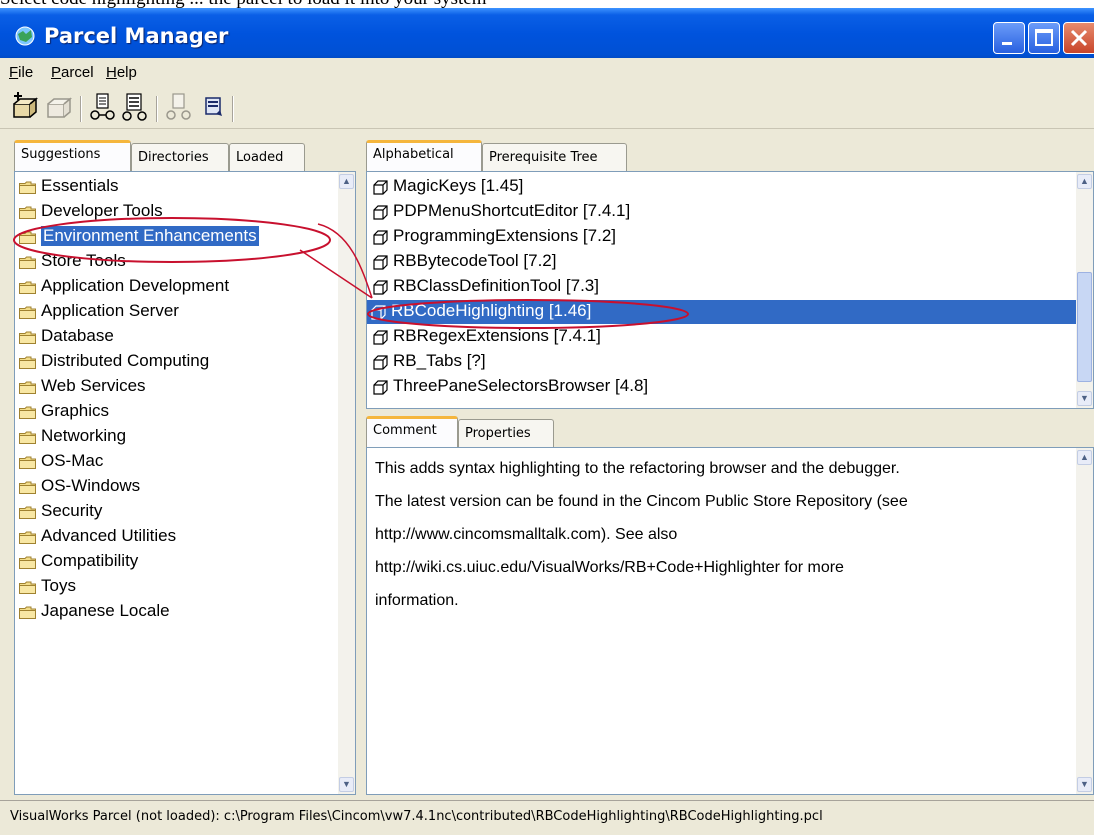  What do you see at coordinates (722, 187) in the screenshot?
I see `parcel-item: MagicKeys [1.45]` at bounding box center [722, 187].